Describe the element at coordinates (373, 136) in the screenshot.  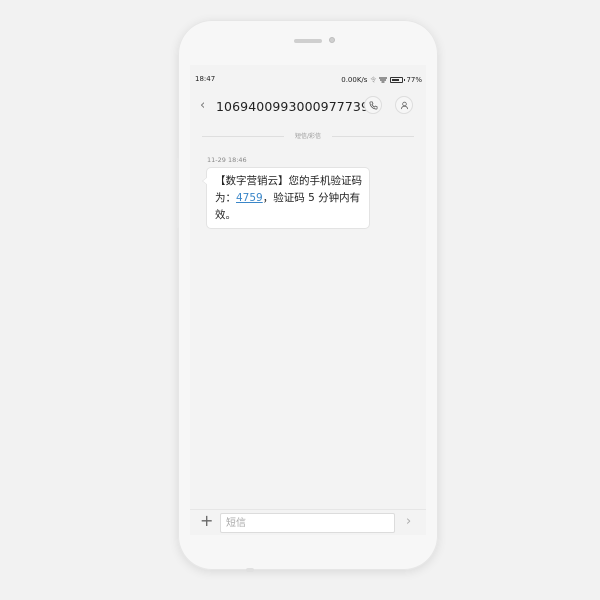
I see `divider-line-right` at that location.